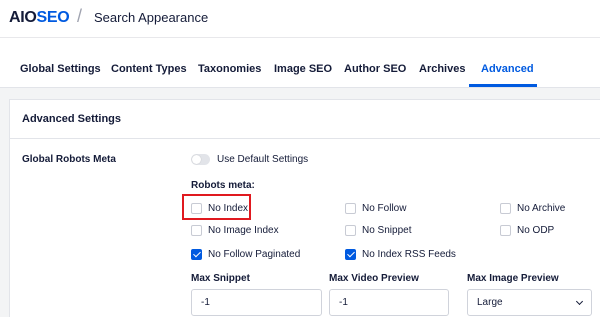  I want to click on max-video-preview-input: -1, so click(389, 302).